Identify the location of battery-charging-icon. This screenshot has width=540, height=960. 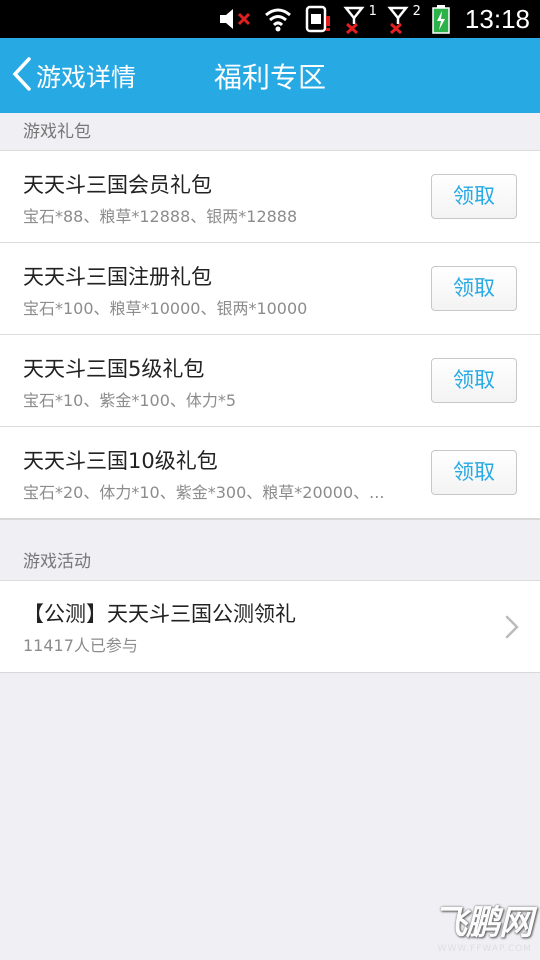
(441, 19).